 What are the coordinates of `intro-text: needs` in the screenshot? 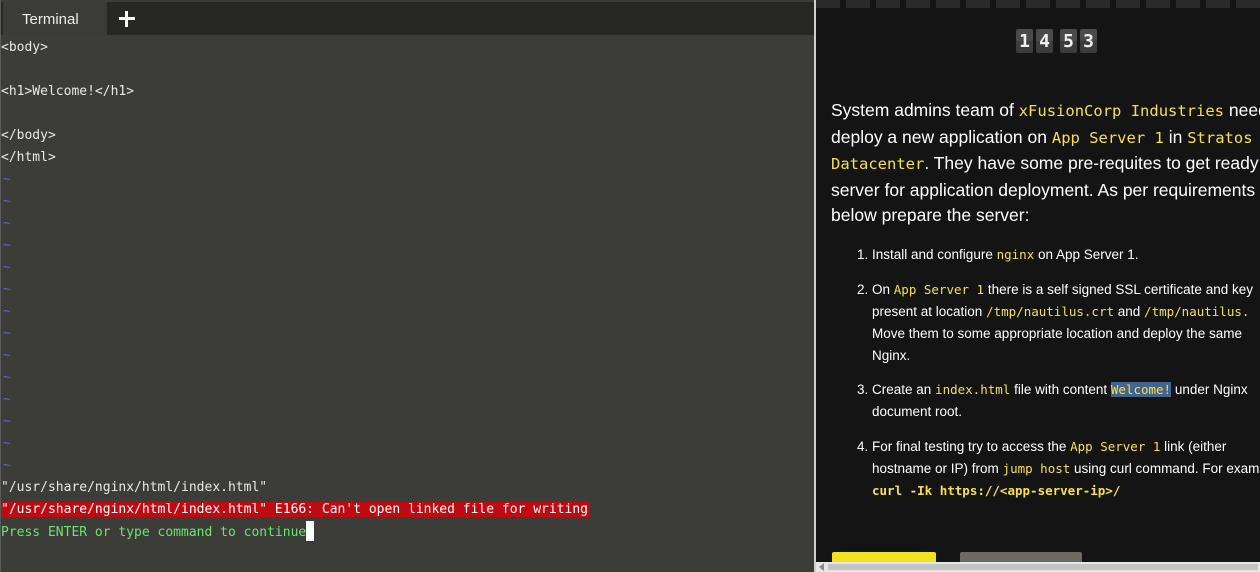 It's located at (1244, 110).